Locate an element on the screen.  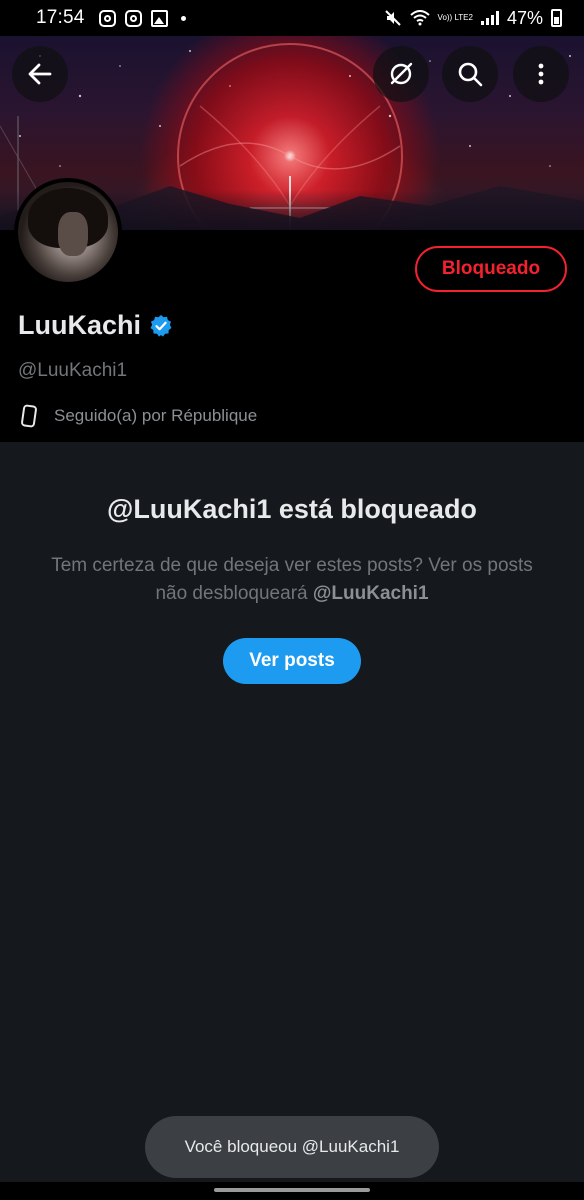
network-type: Vo)) LTE2 is located at coordinates (455, 17).